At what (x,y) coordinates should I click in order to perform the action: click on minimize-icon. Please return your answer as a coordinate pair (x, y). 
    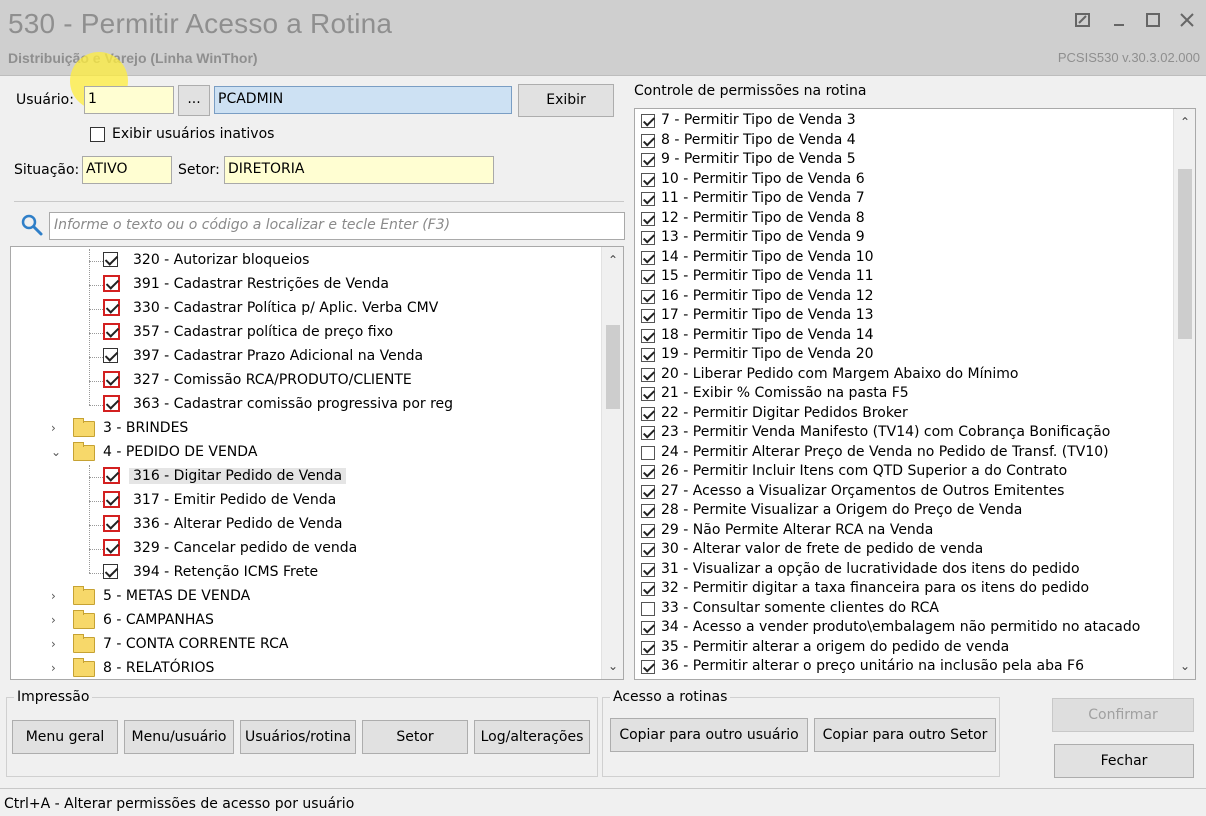
    Looking at the image, I should click on (1119, 22).